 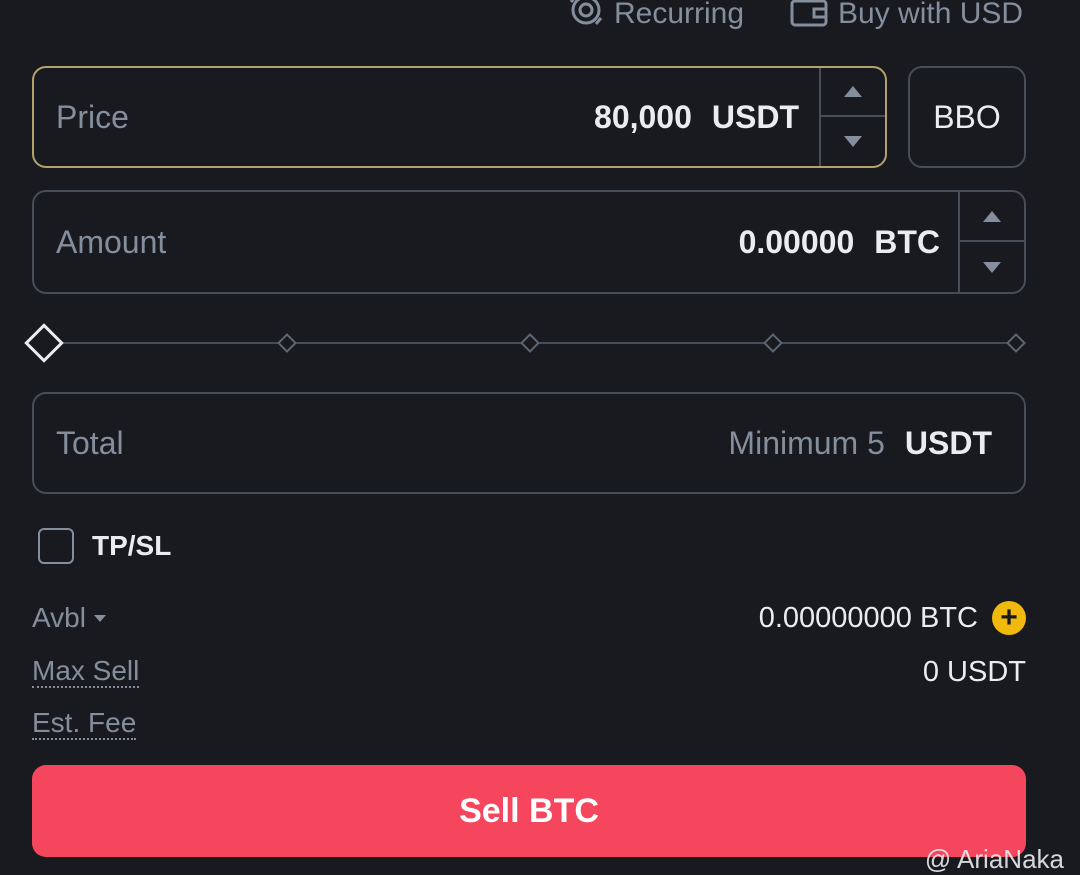 I want to click on avbl-value-group: 0.00000000 BTC +, so click(x=892, y=618).